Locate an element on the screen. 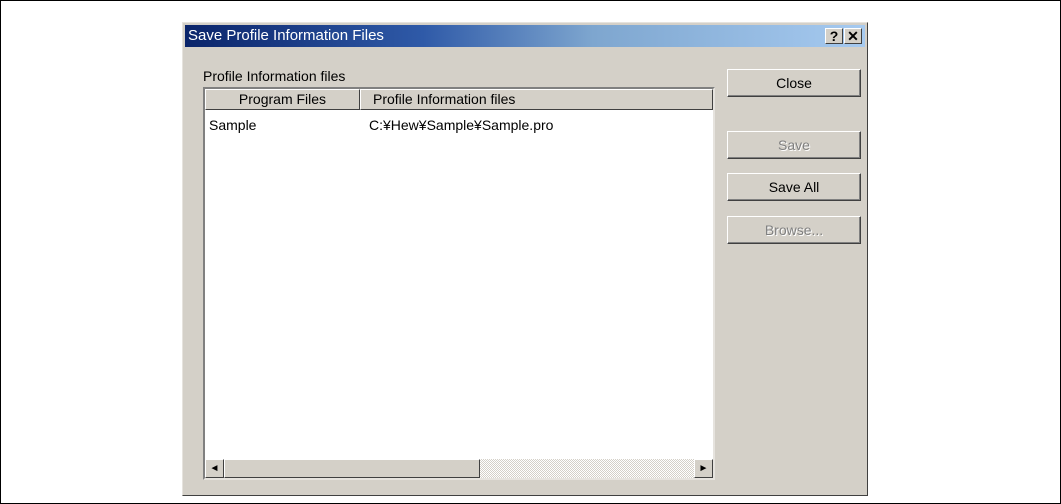 This screenshot has height=504, width=1061. dialog-titlebar: Save Profile Information Files ? ✕ is located at coordinates (525, 36).